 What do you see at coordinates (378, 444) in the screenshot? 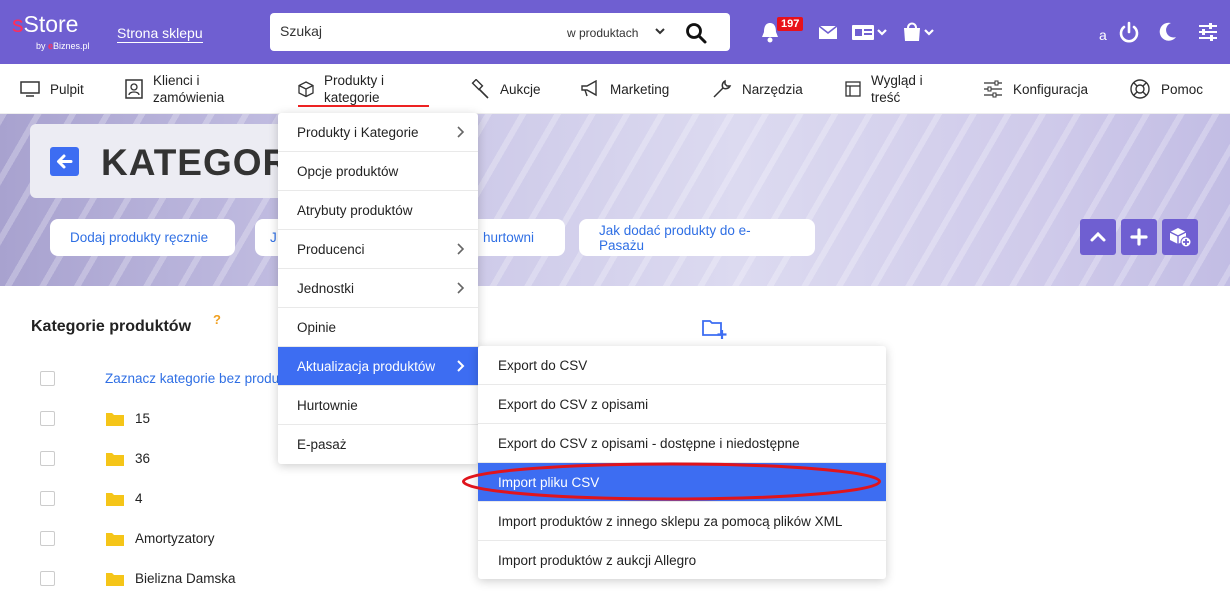
I see `menu-item-epasaz: E-pasaż` at bounding box center [378, 444].